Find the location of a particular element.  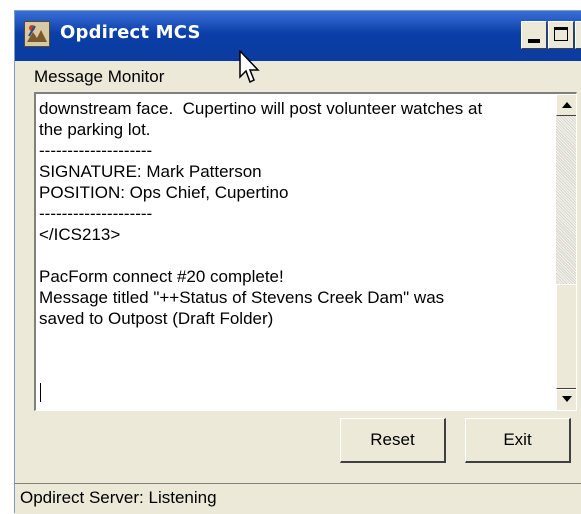

maximize-icon is located at coordinates (561, 34).